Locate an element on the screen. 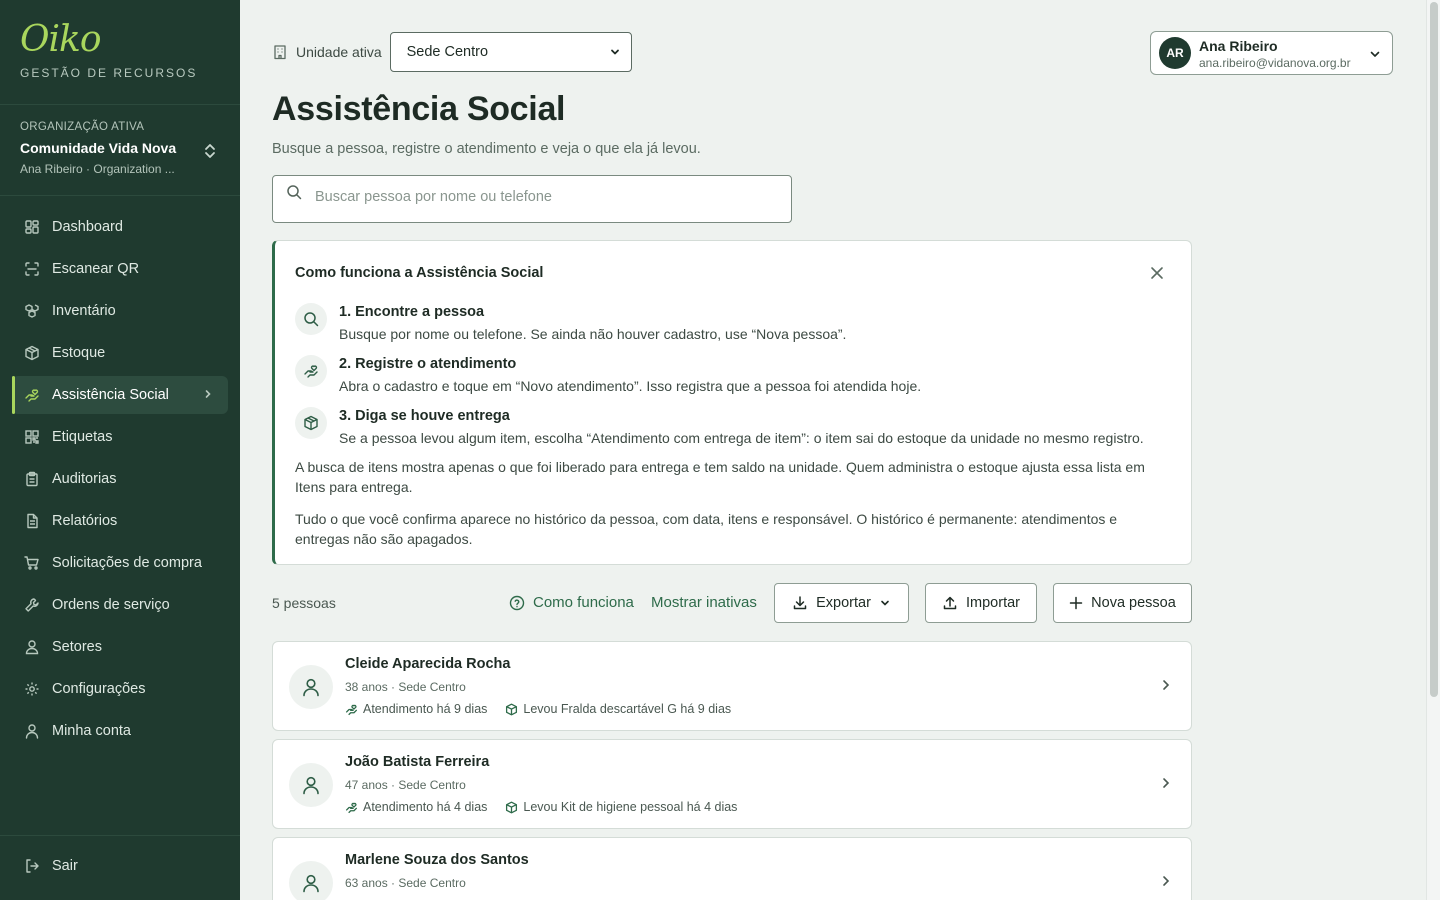 This screenshot has height=900, width=1440. person-meta: 38 anos · Sede Centro is located at coordinates (405, 687).